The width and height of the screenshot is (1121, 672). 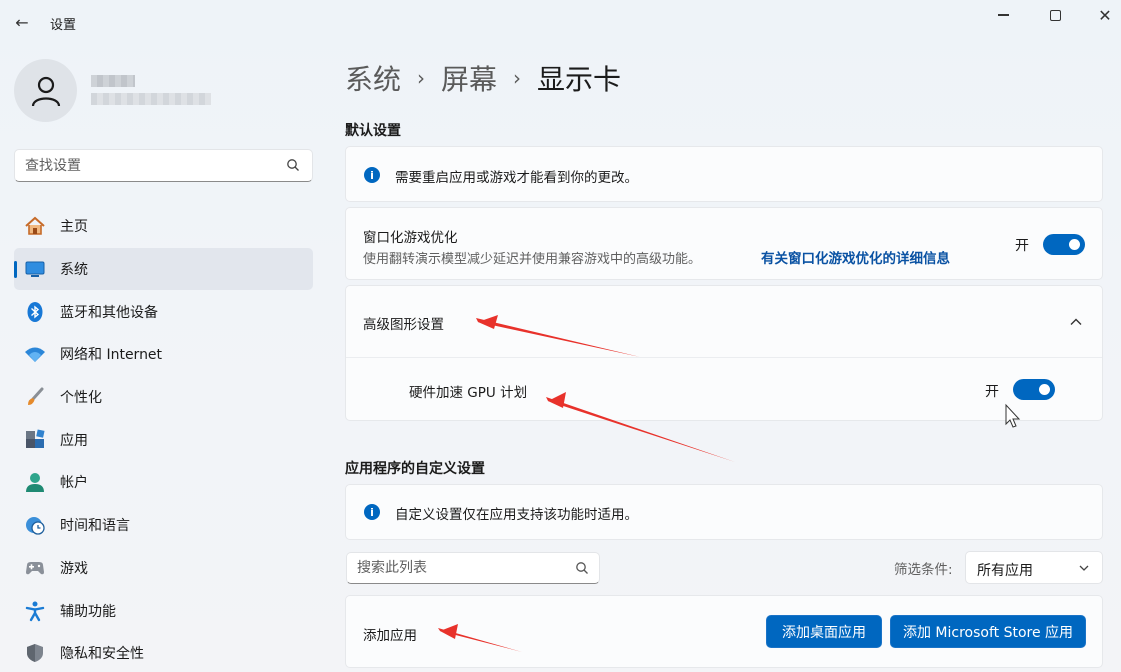 I want to click on close-button: ✕, so click(x=1104, y=15).